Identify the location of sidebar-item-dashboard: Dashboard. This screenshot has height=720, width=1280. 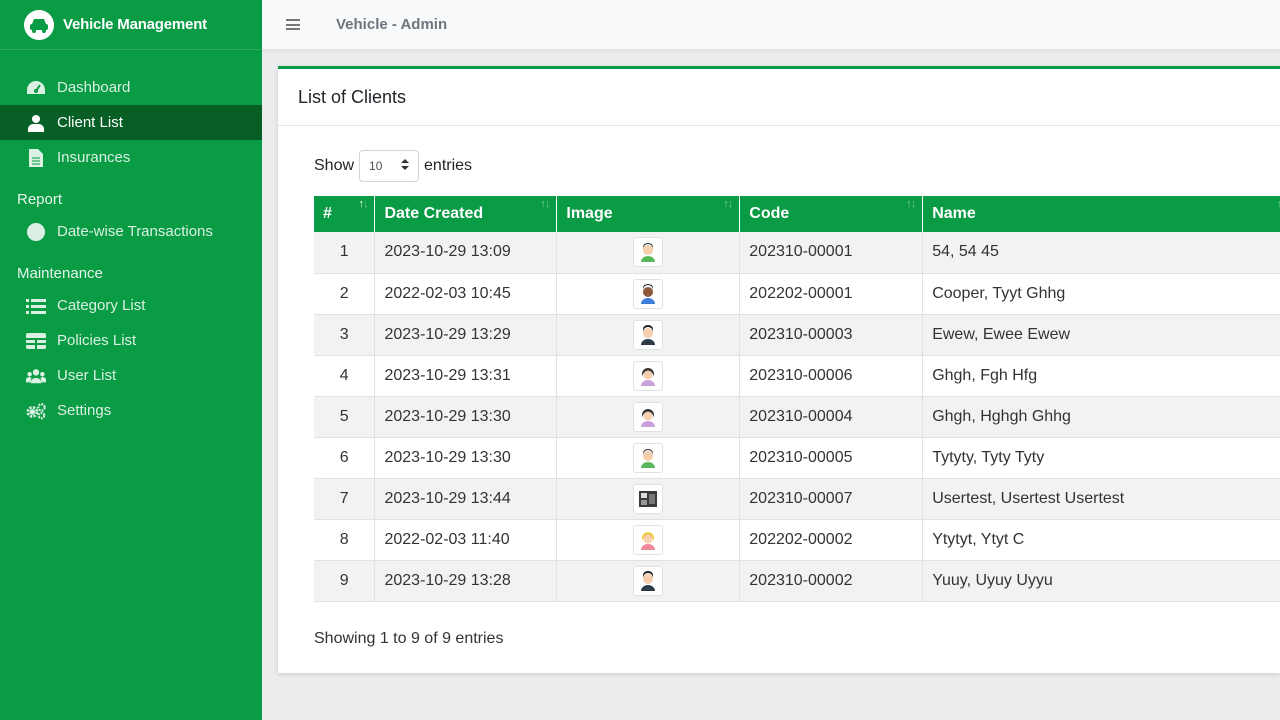
(131, 87).